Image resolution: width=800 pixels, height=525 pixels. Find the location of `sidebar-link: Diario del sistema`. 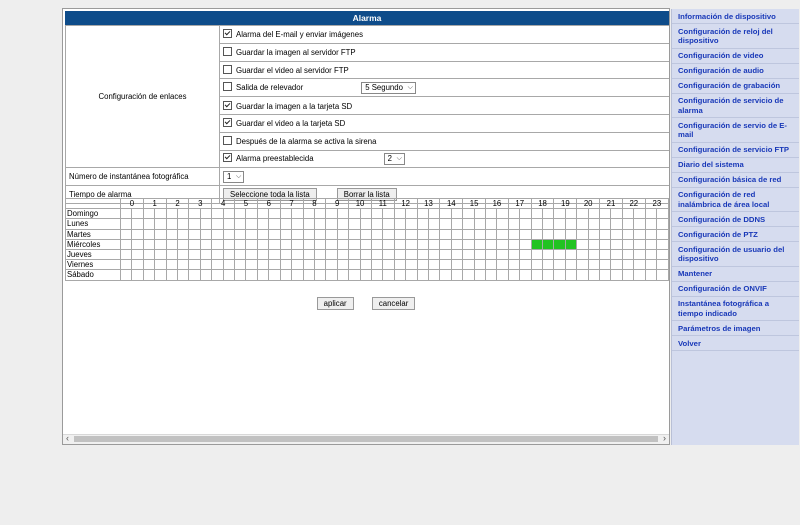

sidebar-link: Diario del sistema is located at coordinates (735, 165).